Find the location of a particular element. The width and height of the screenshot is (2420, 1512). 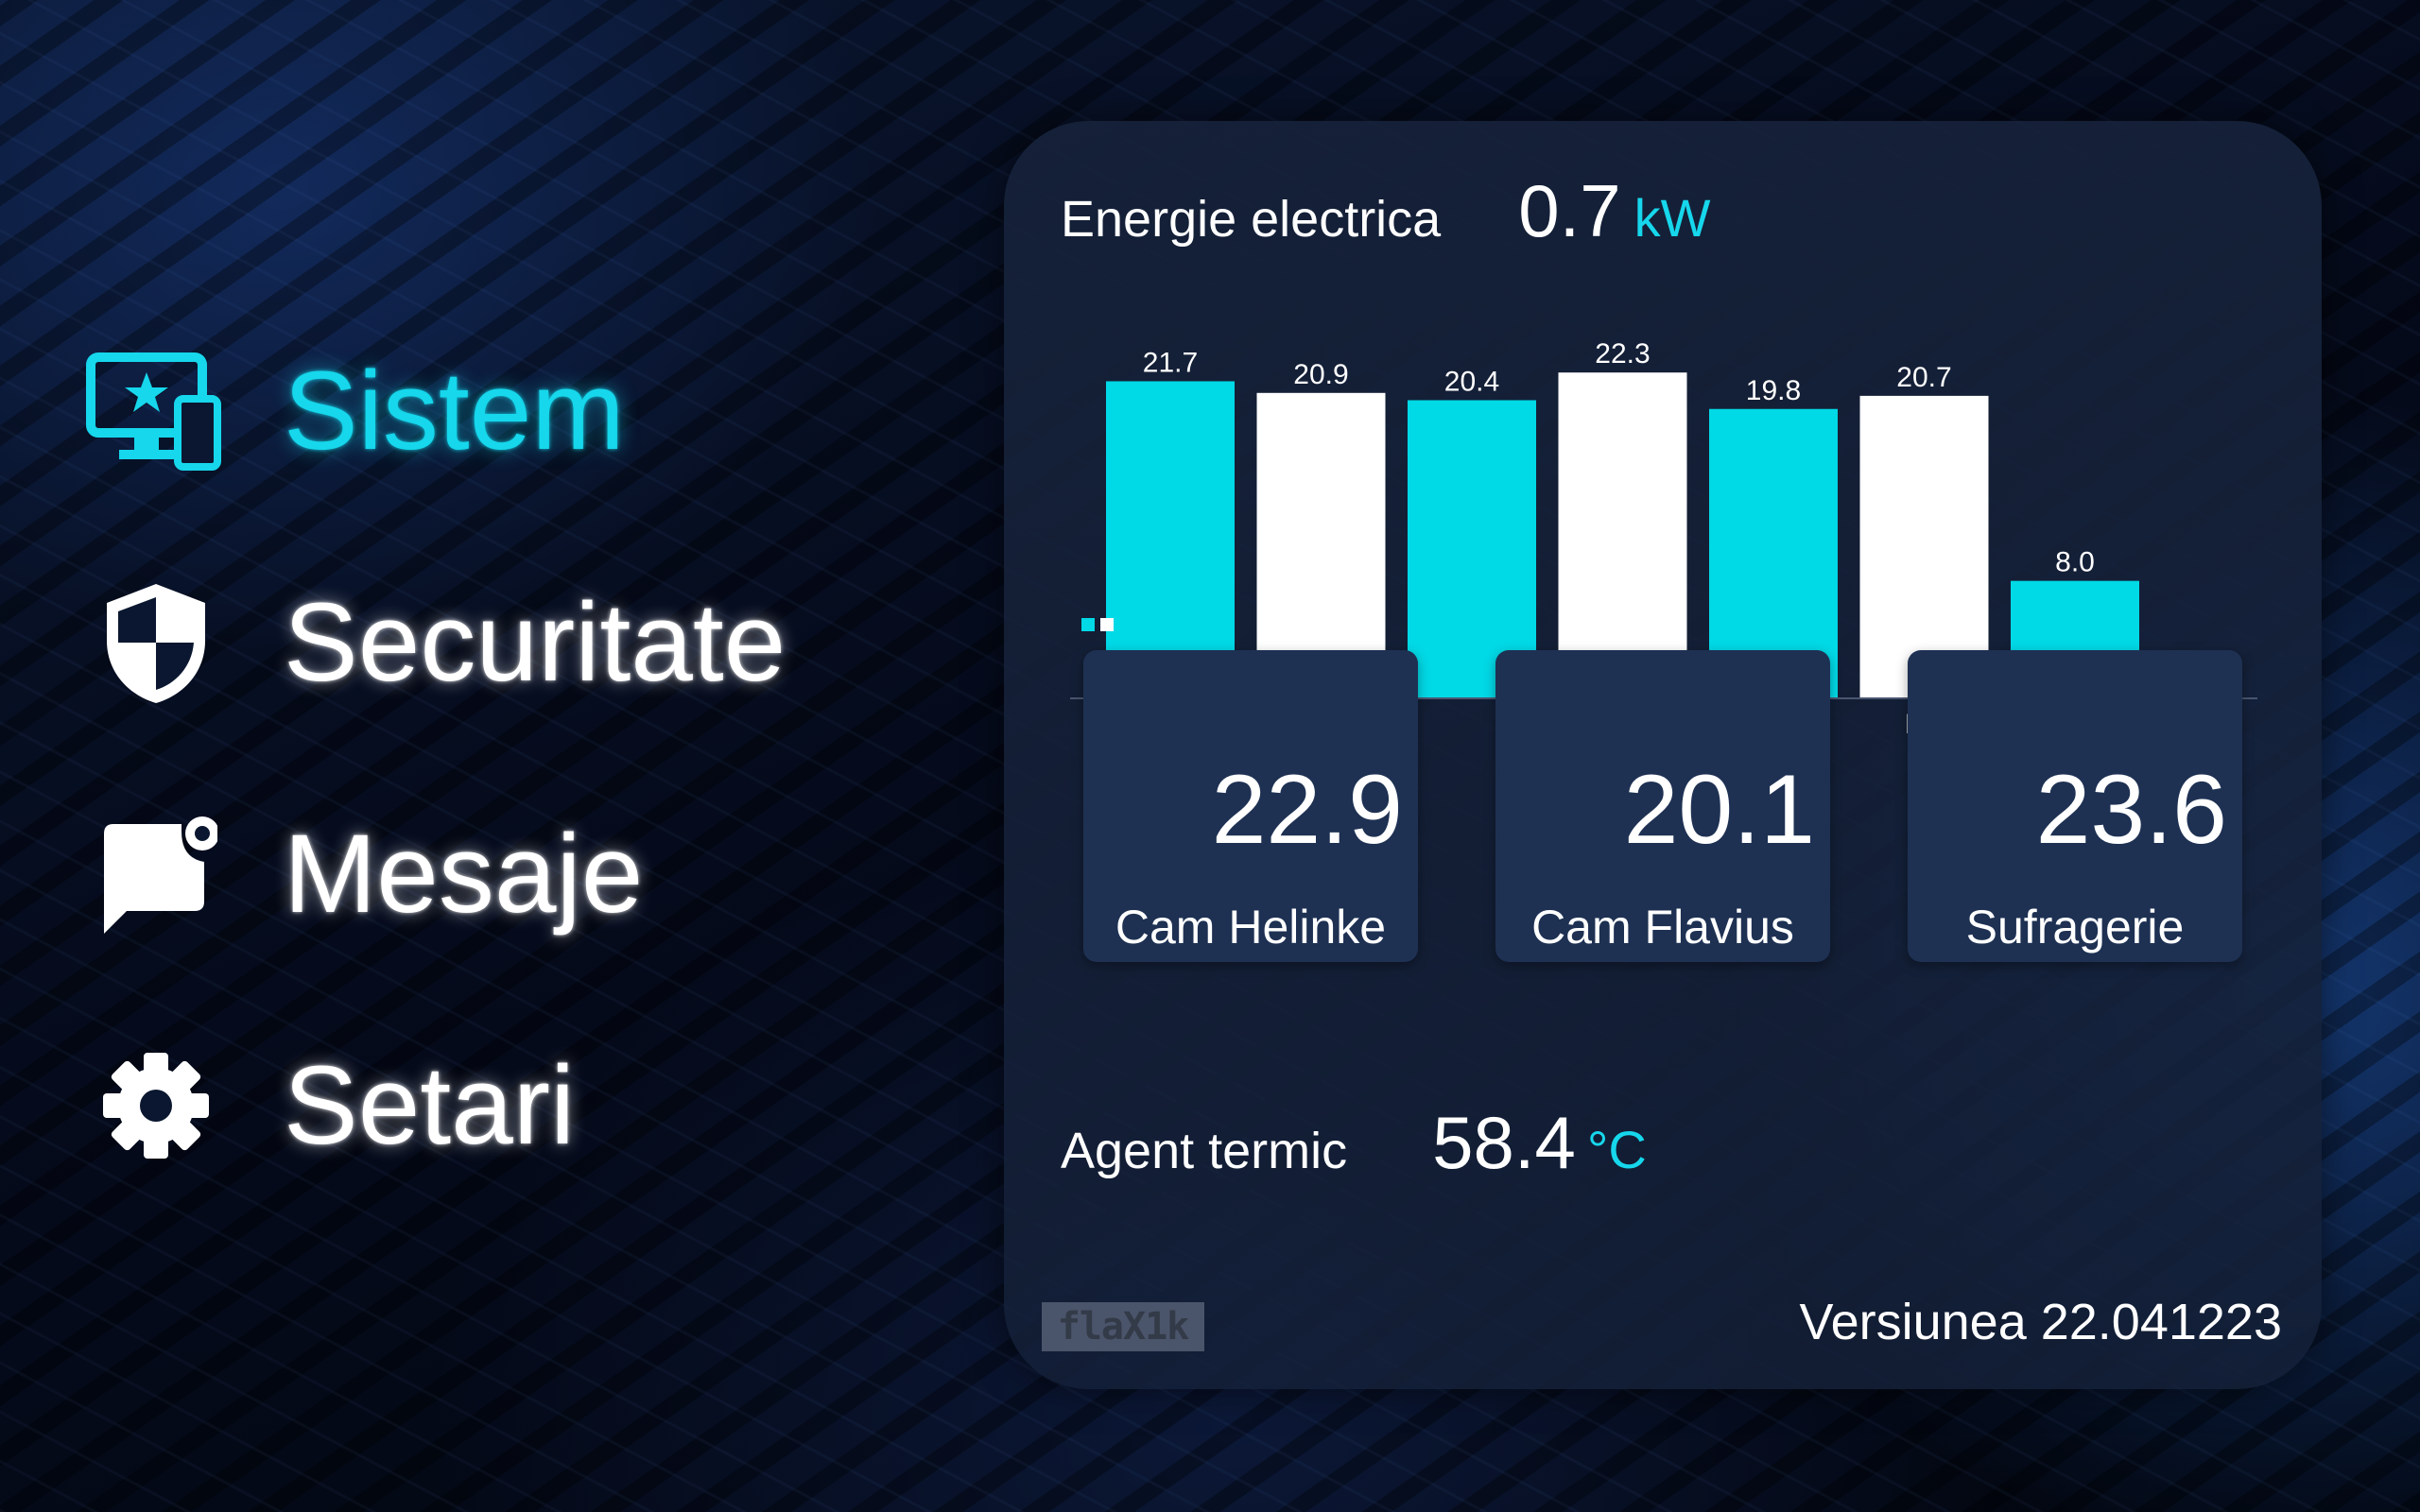

menu-item-securitate: Securitate is located at coordinates (511, 642).